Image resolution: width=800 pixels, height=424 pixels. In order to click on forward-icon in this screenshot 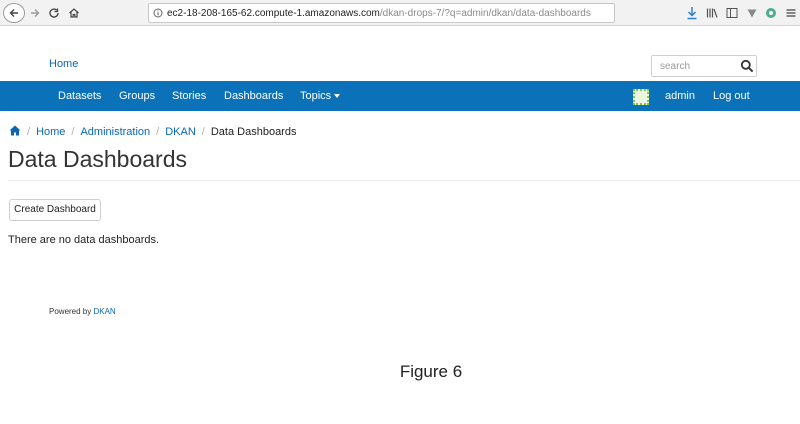, I will do `click(35, 13)`.